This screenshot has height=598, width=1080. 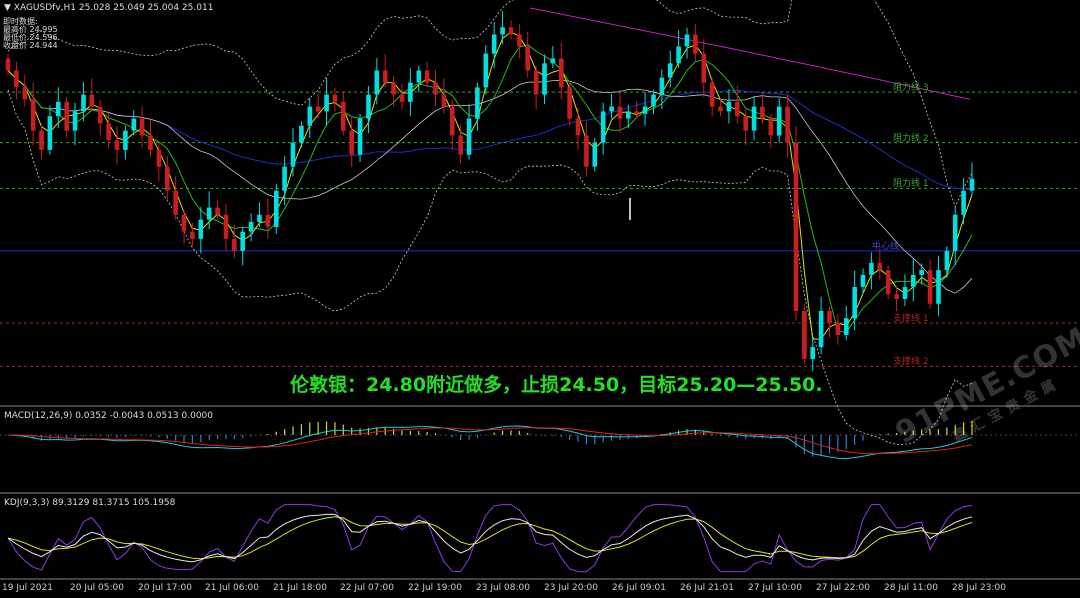 I want to click on info-box: 即时数据: 最高价 24.995 最低价 24.596 收盘价 24.944, so click(x=30, y=34).